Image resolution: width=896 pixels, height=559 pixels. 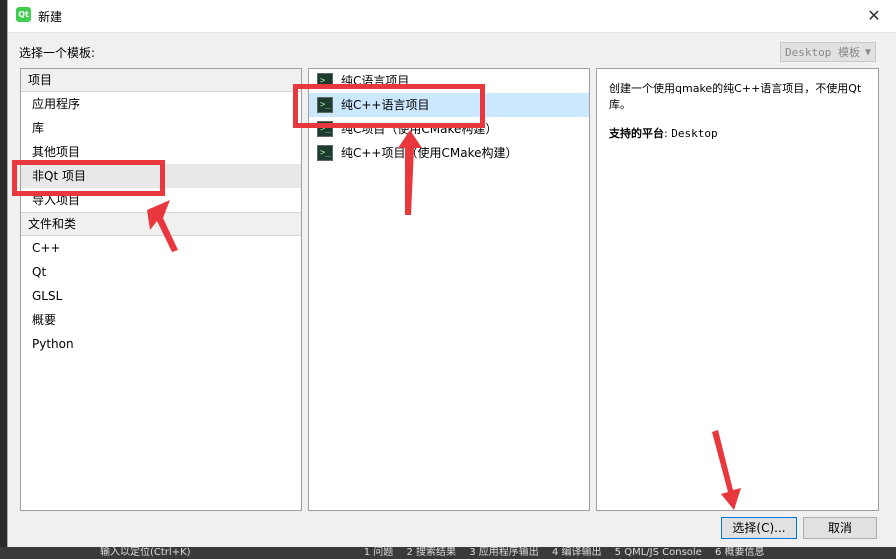 I want to click on taskbar-tab-qml-console: 5 QML/JS Console, so click(x=658, y=552).